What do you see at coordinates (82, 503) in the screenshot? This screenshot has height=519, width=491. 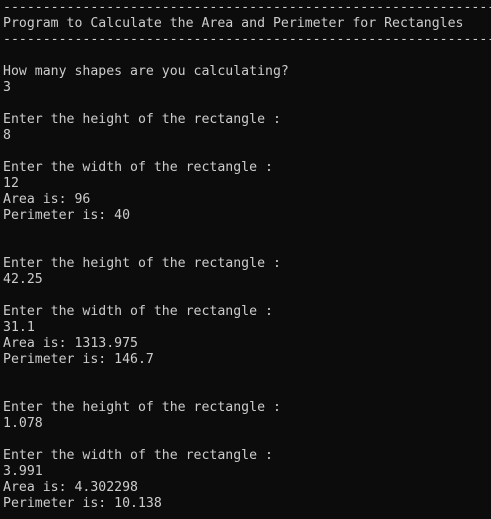 I see `perimeter-result: Perimeter is: 10.138` at bounding box center [82, 503].